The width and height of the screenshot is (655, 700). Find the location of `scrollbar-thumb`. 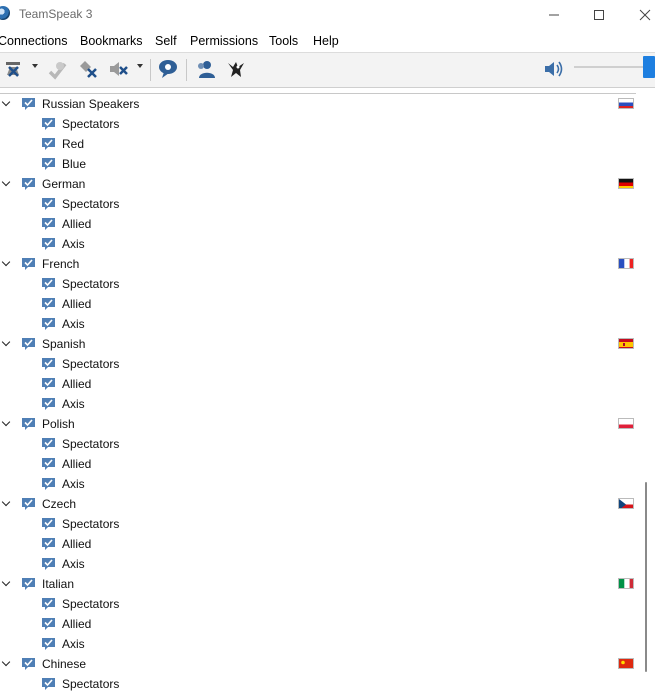

scrollbar-thumb is located at coordinates (646, 577).